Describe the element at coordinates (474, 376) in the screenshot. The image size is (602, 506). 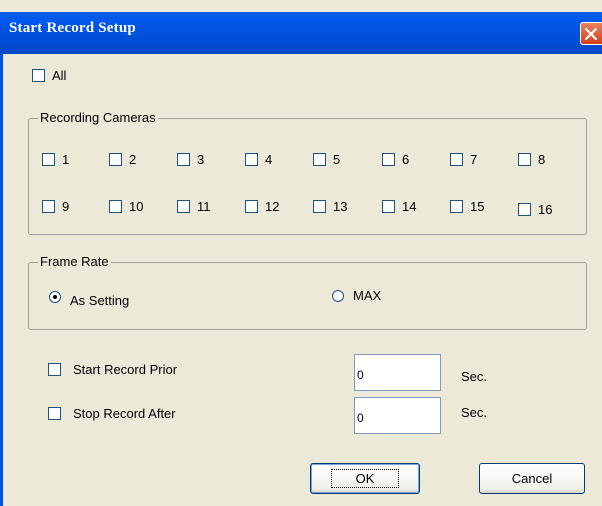
I see `start-record-prior-unit: Sec.` at that location.